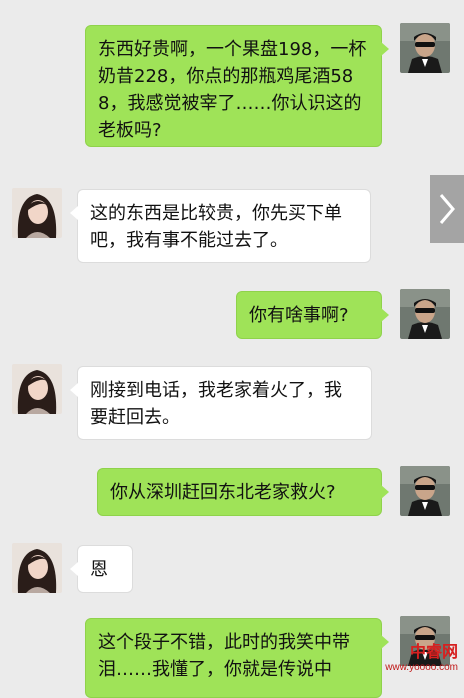 Image resolution: width=464 pixels, height=698 pixels. I want to click on watermark: 中睿网 www.yoooo.com, so click(421, 655).